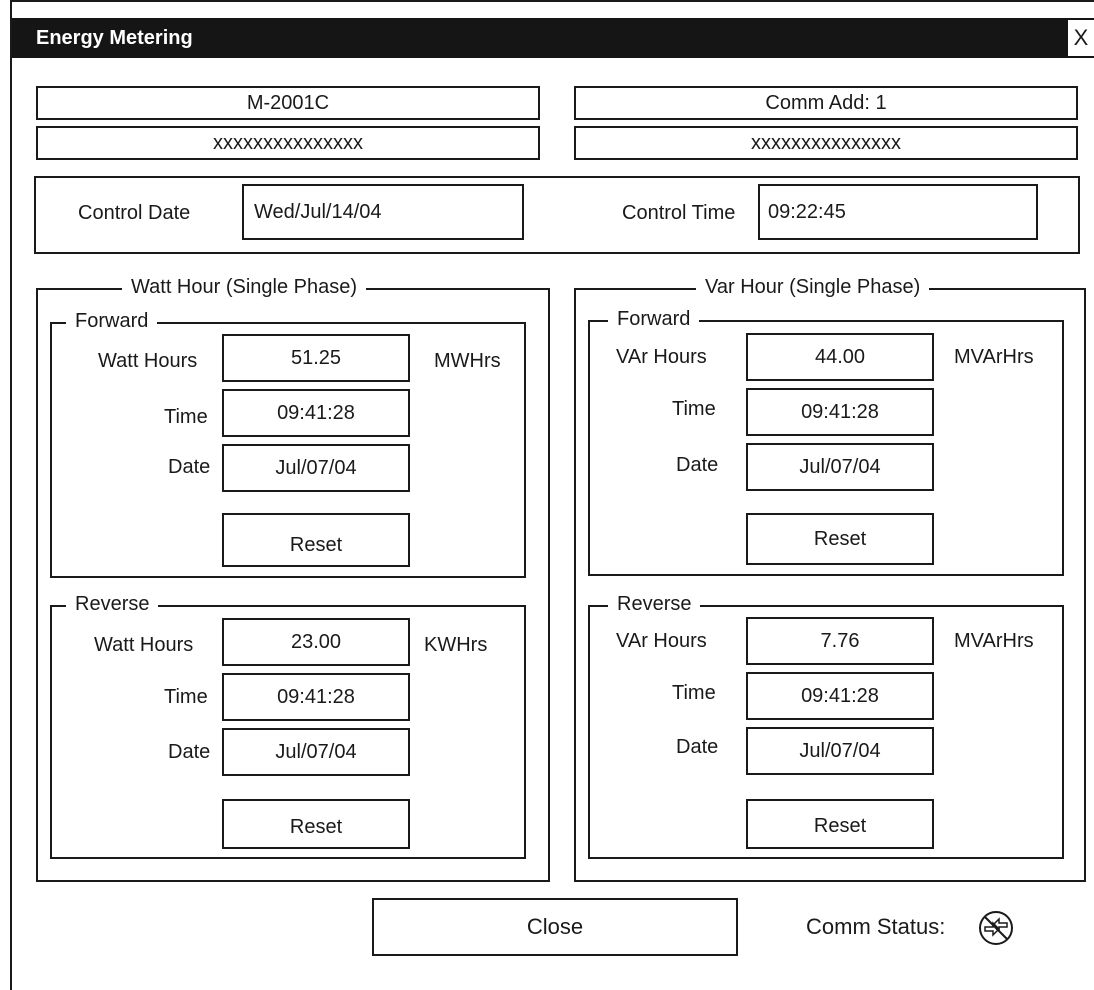 The image size is (1094, 990). What do you see at coordinates (316, 752) in the screenshot?
I see `watt-reverse-date-field: Jul/07/04` at bounding box center [316, 752].